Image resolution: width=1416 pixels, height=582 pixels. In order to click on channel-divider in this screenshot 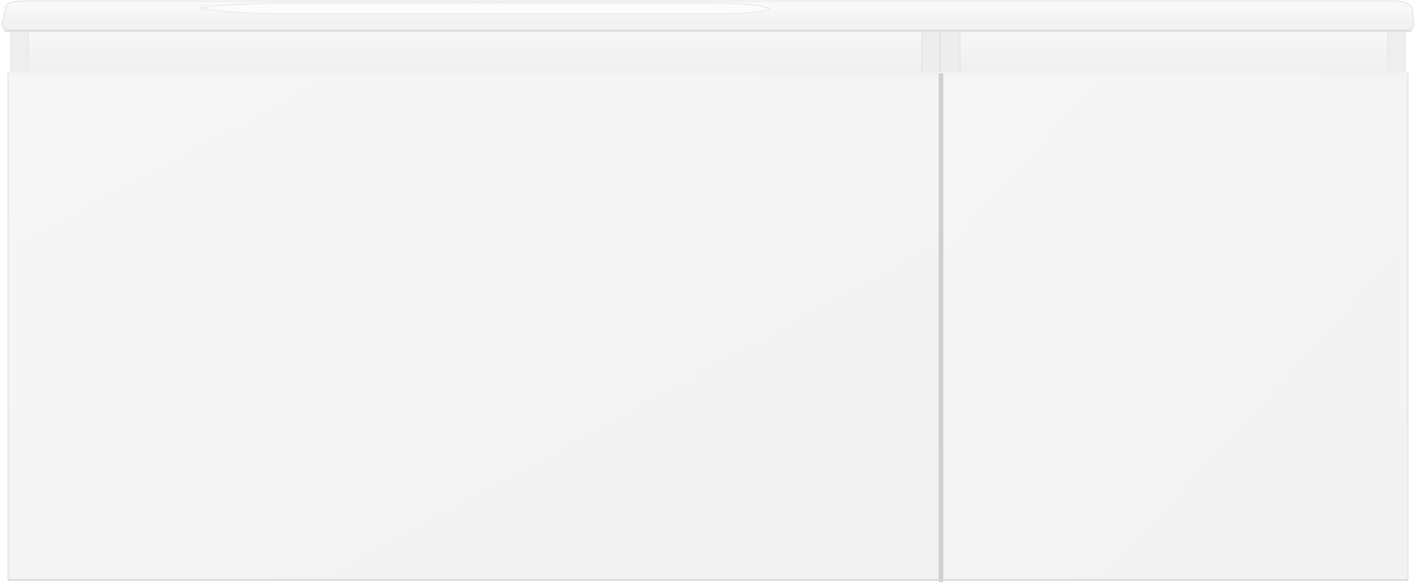, I will do `click(941, 52)`.